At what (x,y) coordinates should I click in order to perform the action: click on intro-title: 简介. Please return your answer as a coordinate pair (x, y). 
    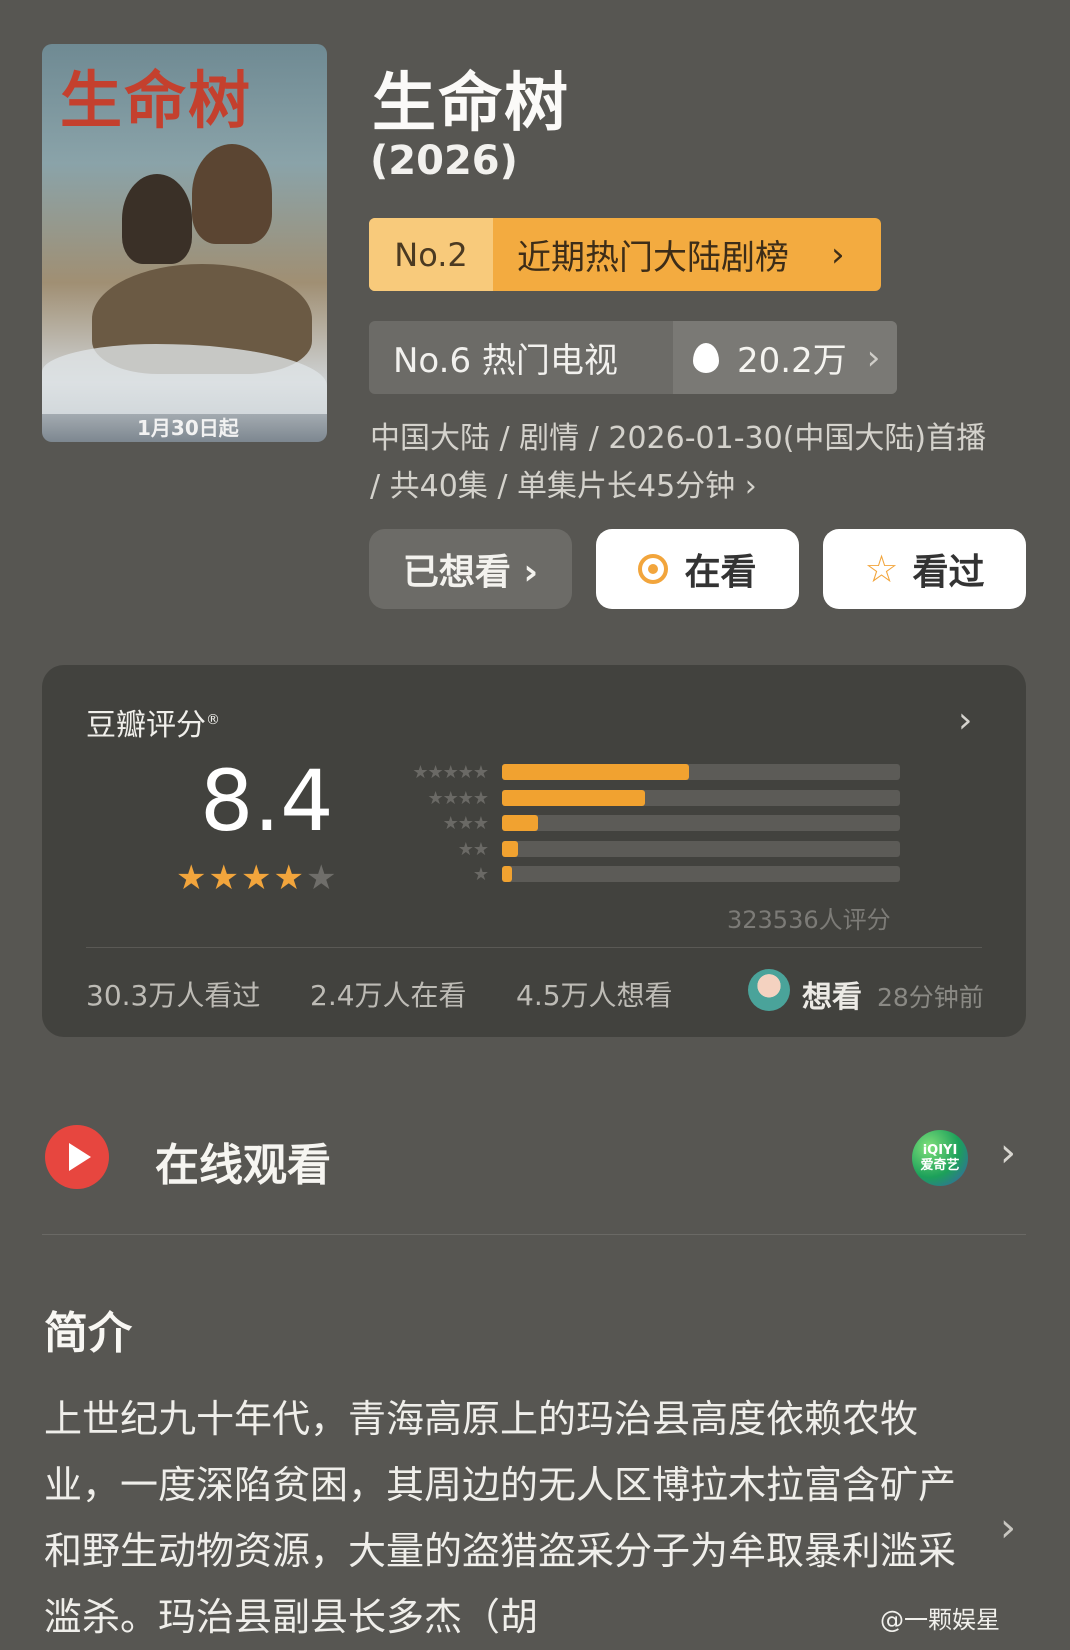
    Looking at the image, I should click on (88, 1333).